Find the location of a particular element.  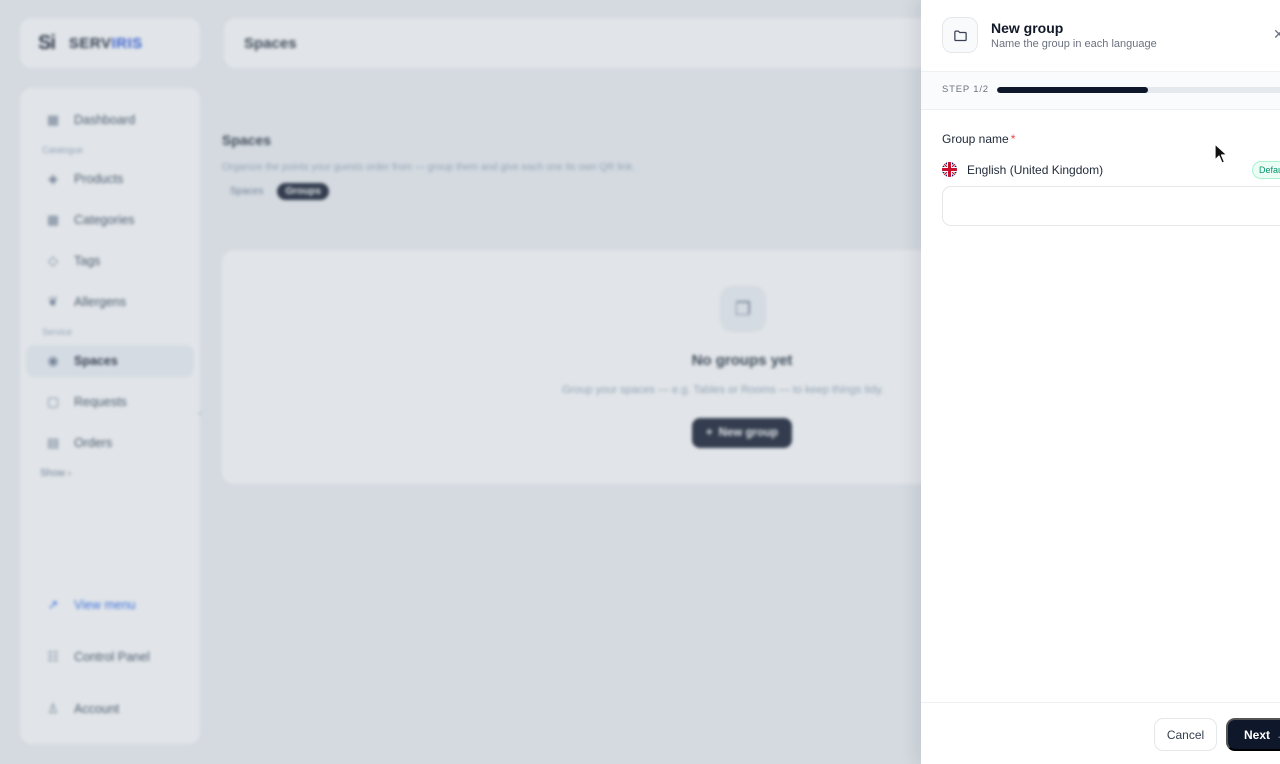

language-row: English (United Kingdom) is located at coordinates (1022, 169).